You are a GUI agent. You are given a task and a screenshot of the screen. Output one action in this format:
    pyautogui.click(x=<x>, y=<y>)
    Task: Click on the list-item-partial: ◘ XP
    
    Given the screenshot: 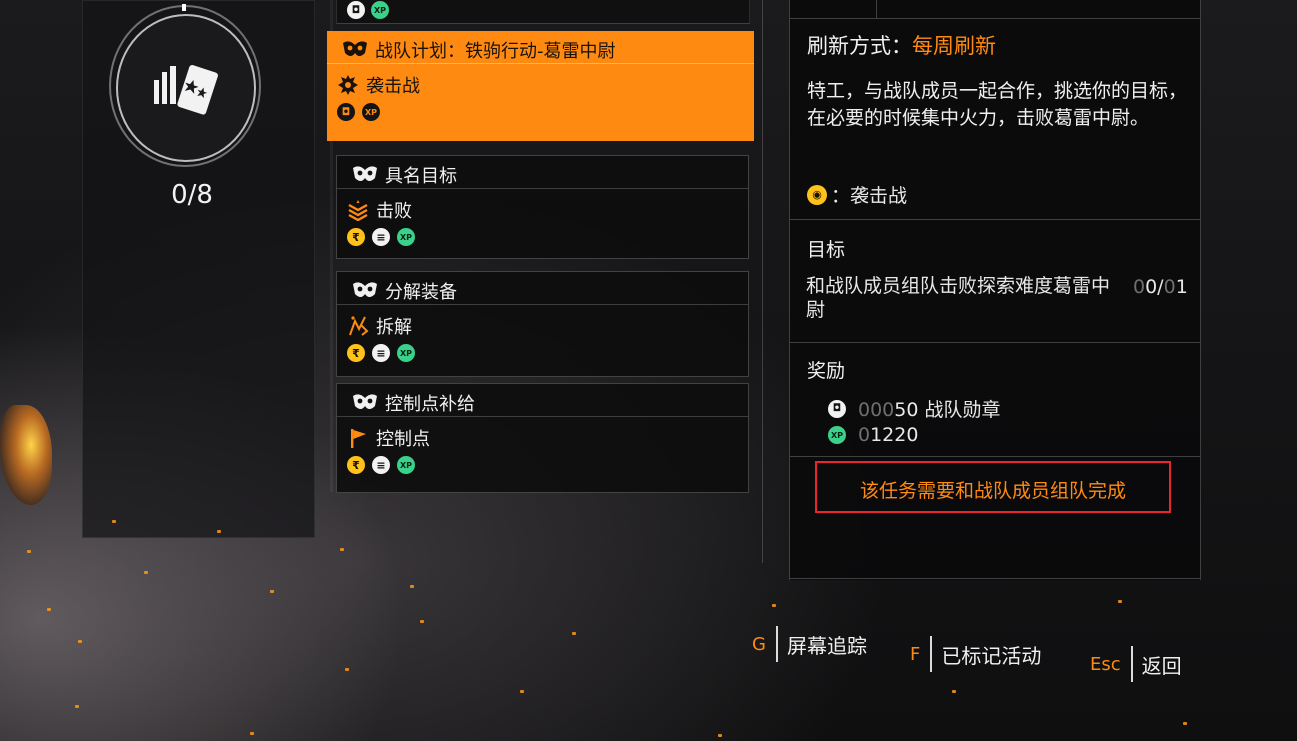 What is the action you would take?
    pyautogui.click(x=543, y=12)
    